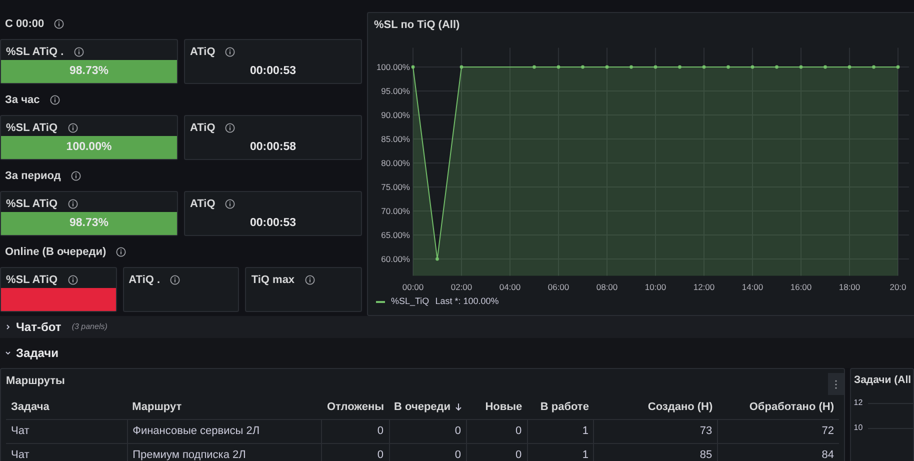 The height and width of the screenshot is (461, 914). What do you see at coordinates (413, 287) in the screenshot?
I see `axis-label: 00:00` at bounding box center [413, 287].